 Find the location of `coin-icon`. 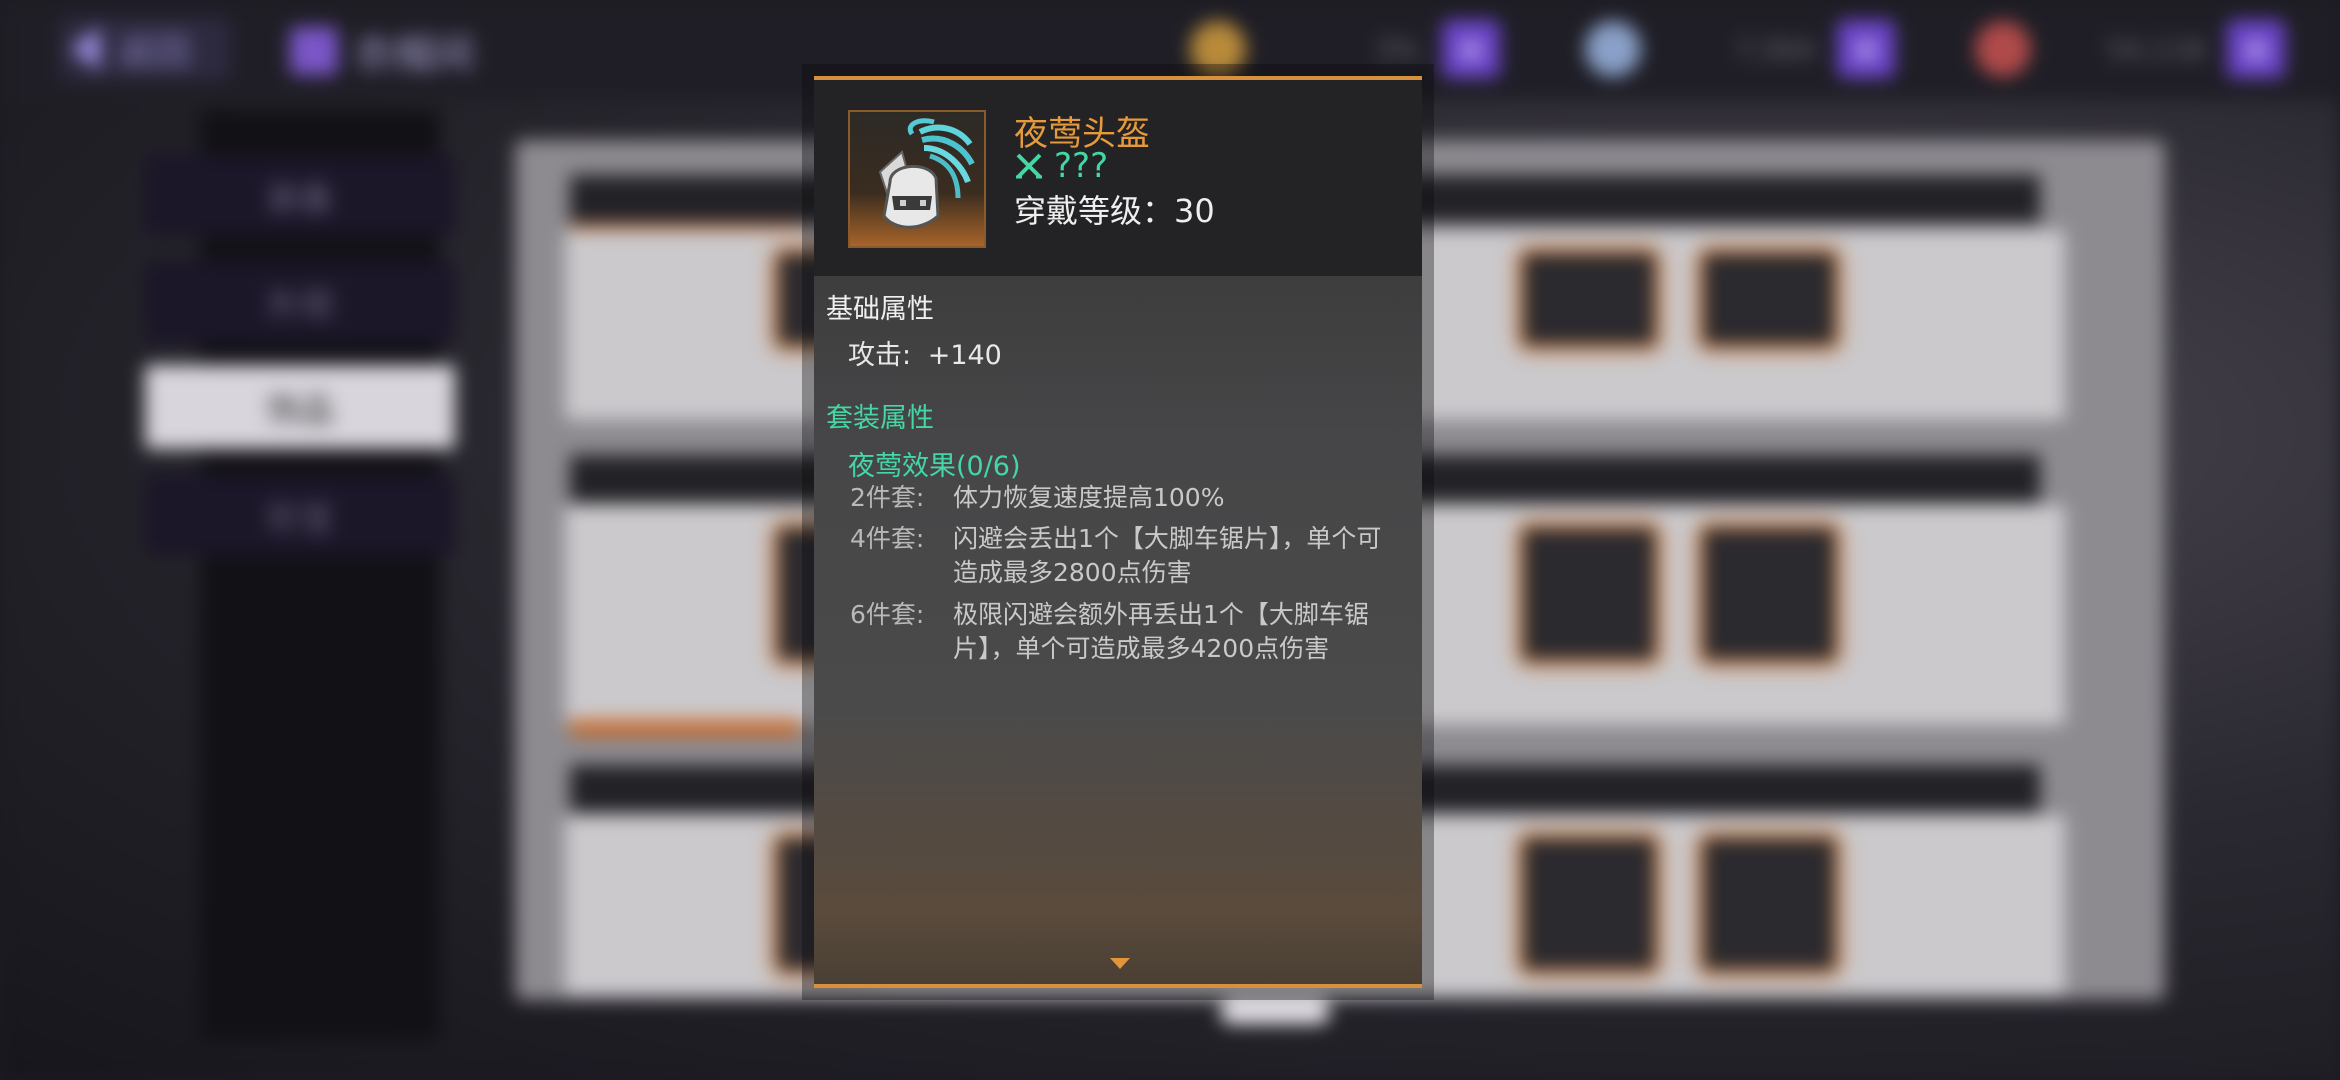

coin-icon is located at coordinates (1218, 49).